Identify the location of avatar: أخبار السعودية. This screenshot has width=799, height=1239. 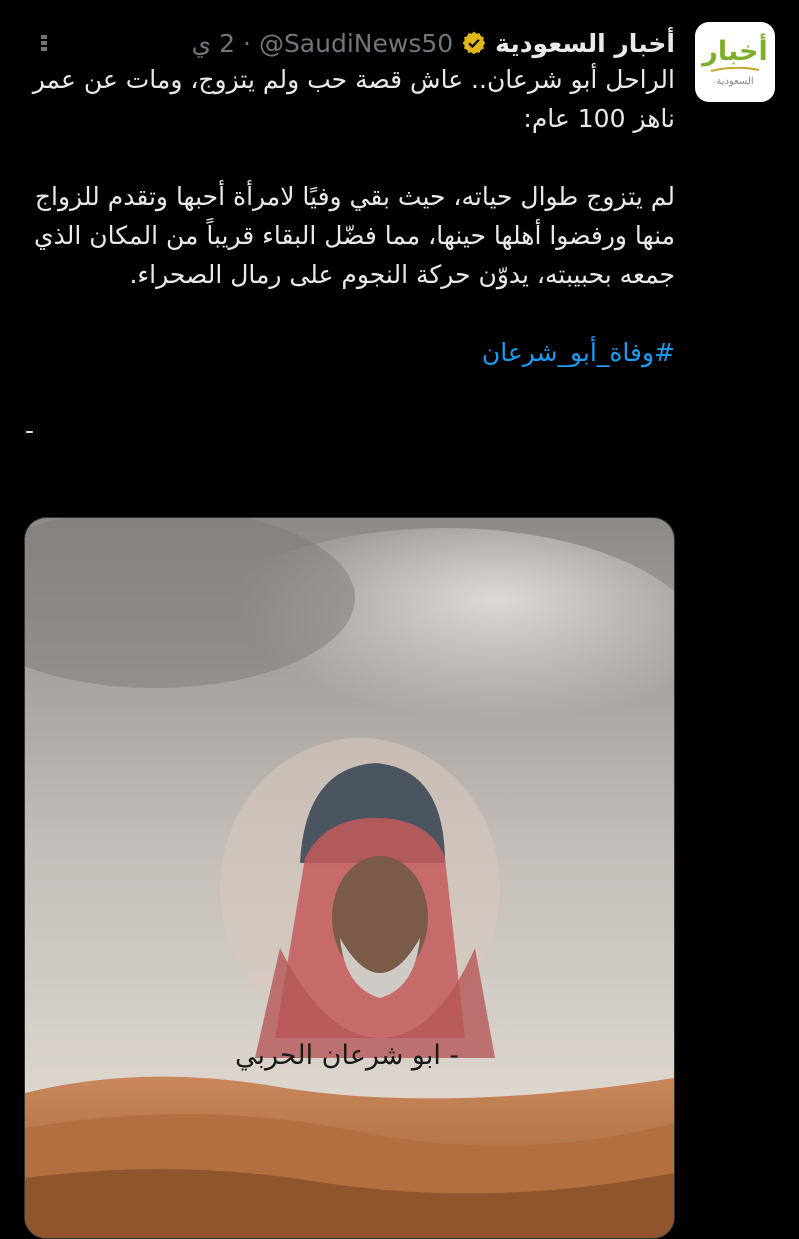
(735, 62).